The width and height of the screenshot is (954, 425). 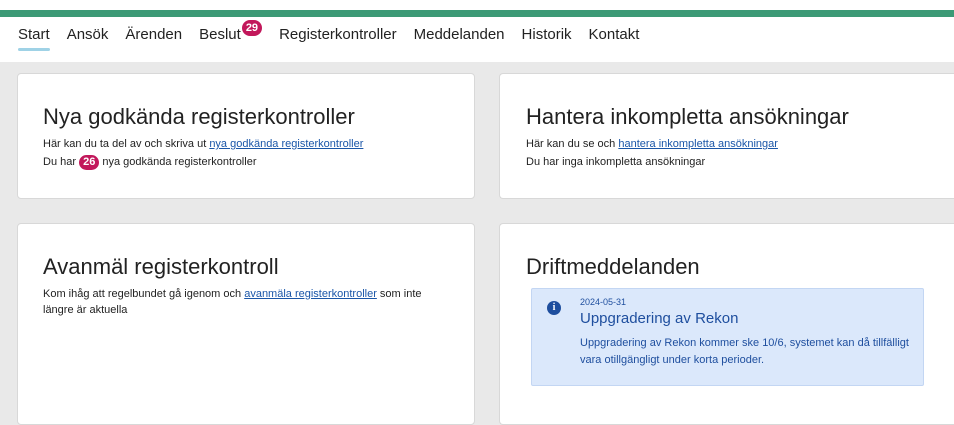 I want to click on nav-beslut-label: Beslut, so click(x=220, y=34).